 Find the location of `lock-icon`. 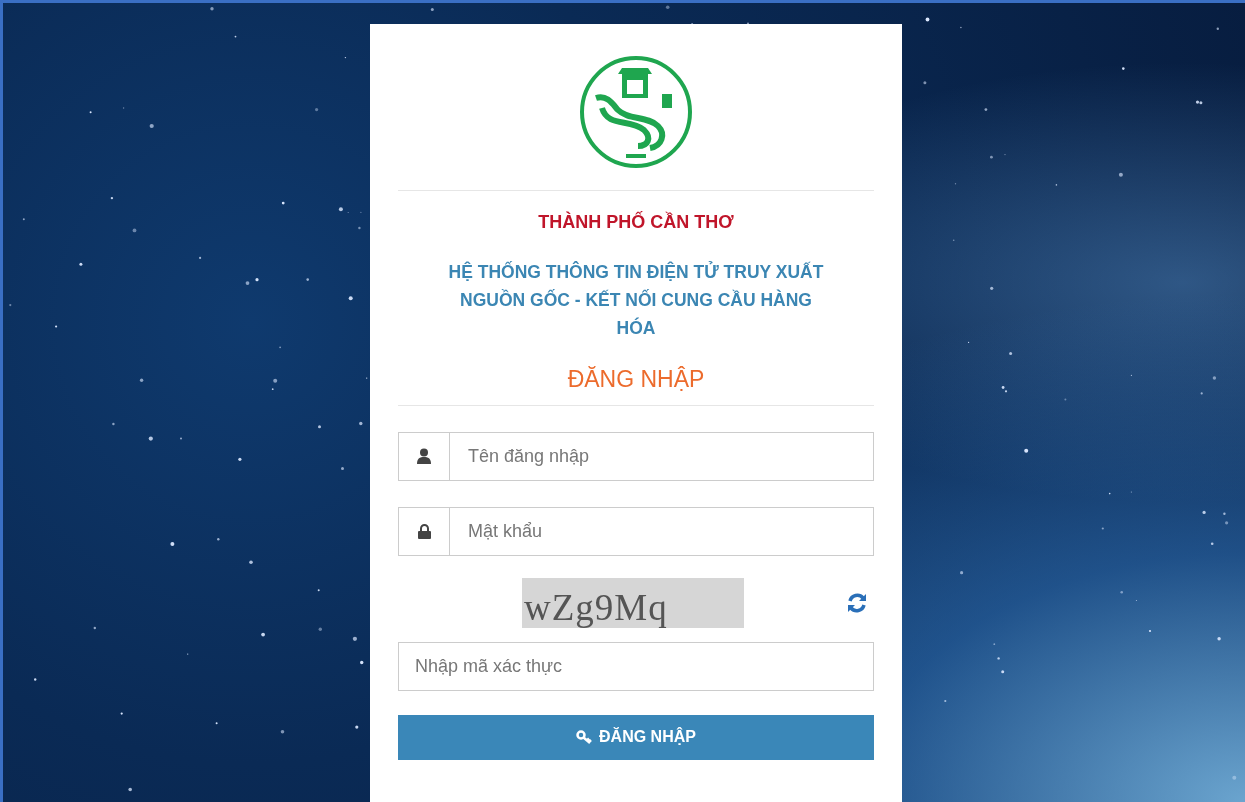

lock-icon is located at coordinates (424, 531).